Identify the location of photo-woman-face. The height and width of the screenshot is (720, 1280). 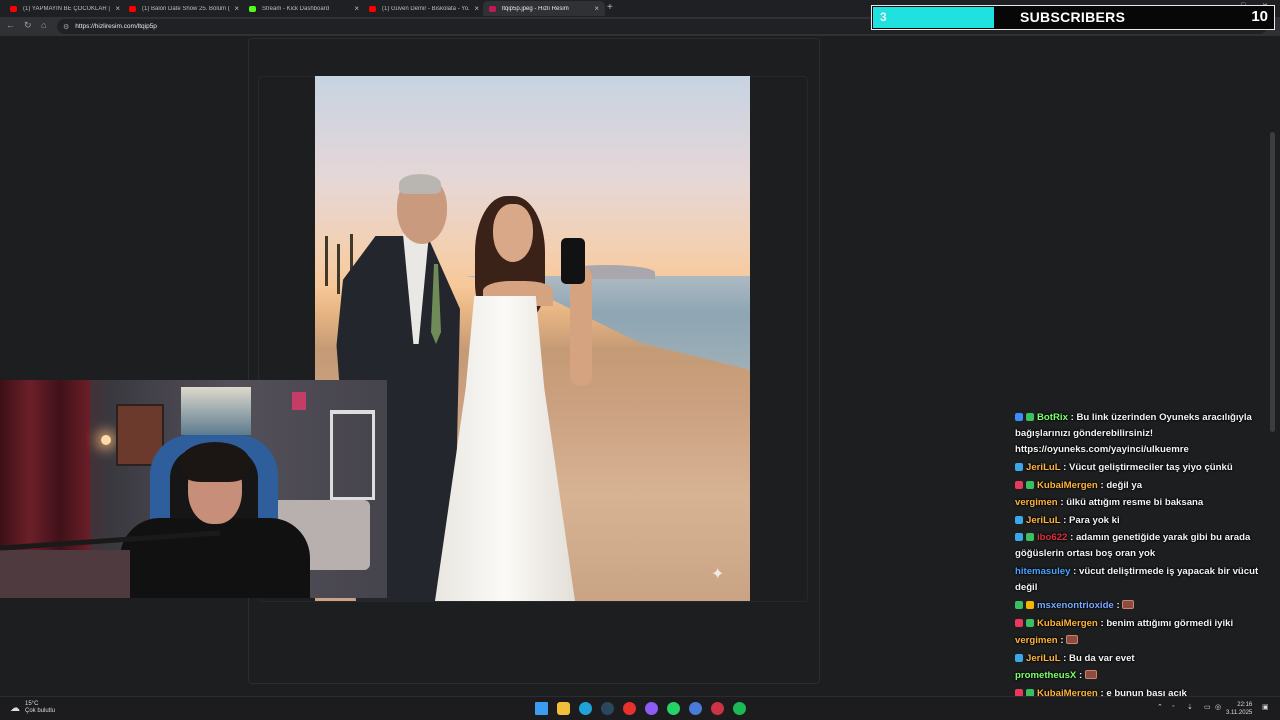
(513, 233).